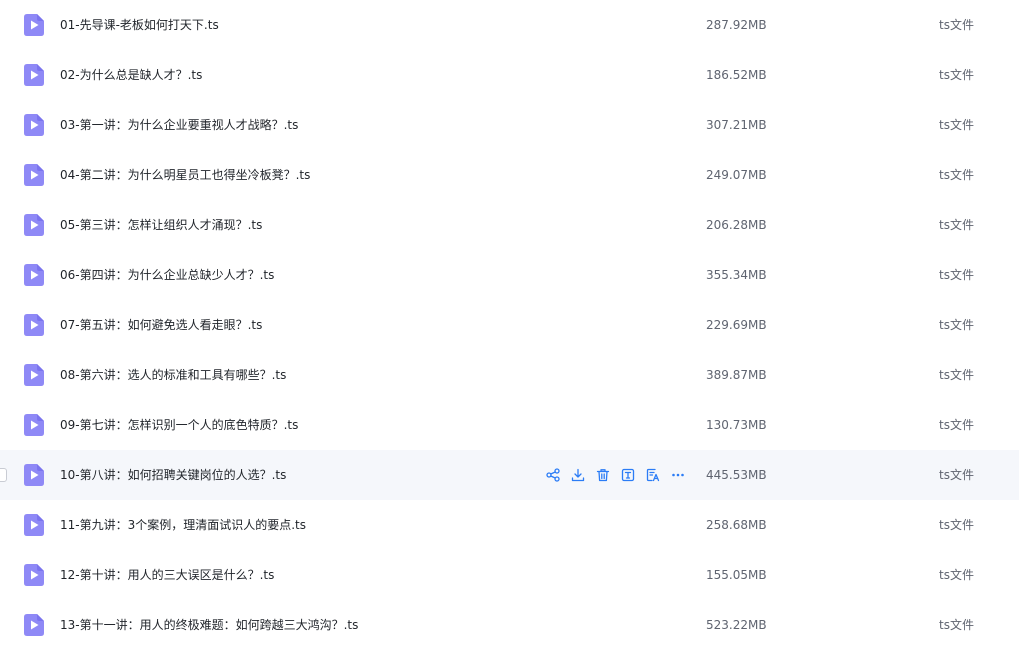 The image size is (1019, 654). I want to click on file-name: 11-第九讲：3个案例，理清面试识人的要点.ts, so click(183, 525).